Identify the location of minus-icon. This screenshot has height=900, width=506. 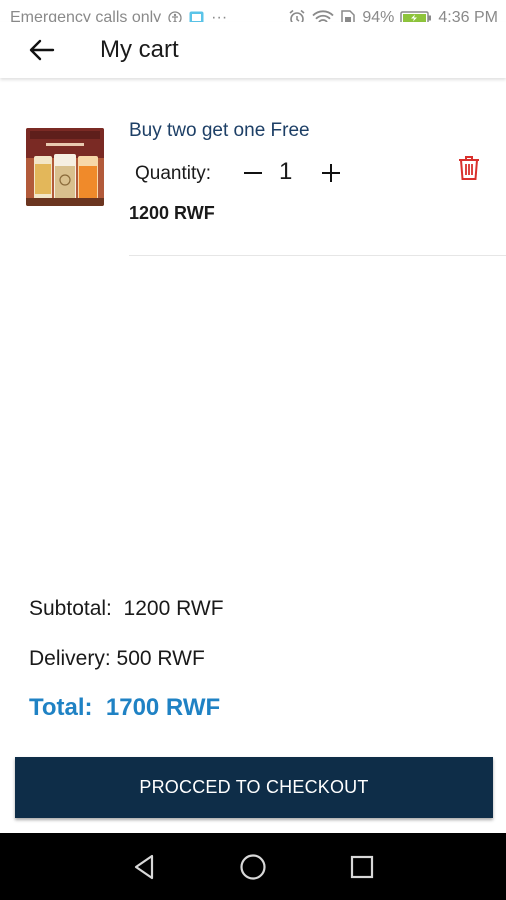
(253, 173).